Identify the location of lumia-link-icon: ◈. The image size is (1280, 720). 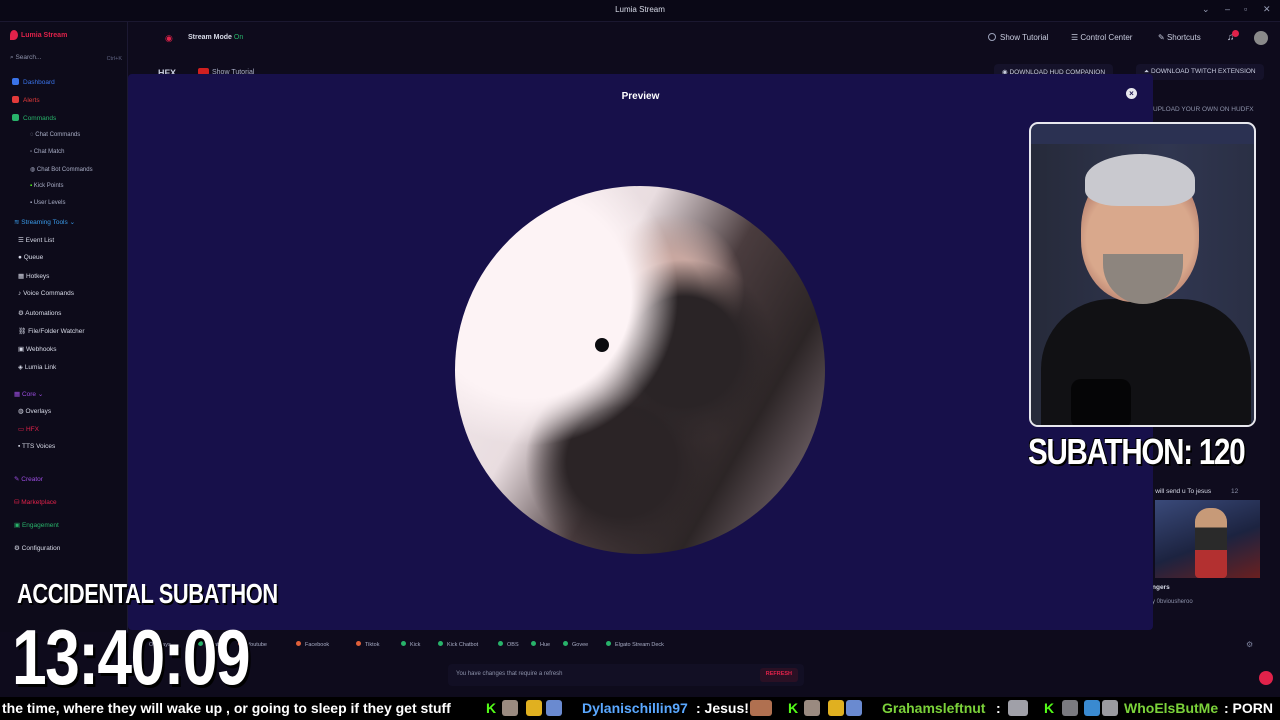
(21, 367).